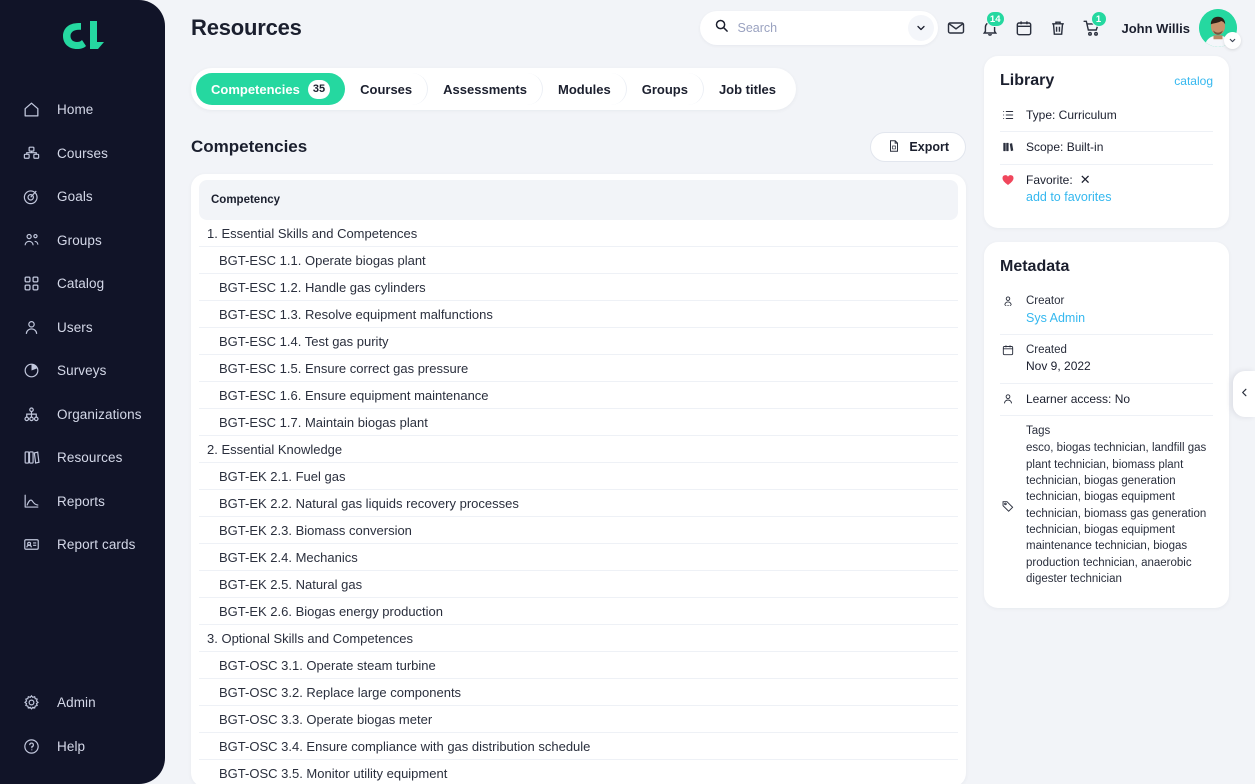  I want to click on table-row: BGT-OSC 3.1. Operate steam turbine, so click(578, 665).